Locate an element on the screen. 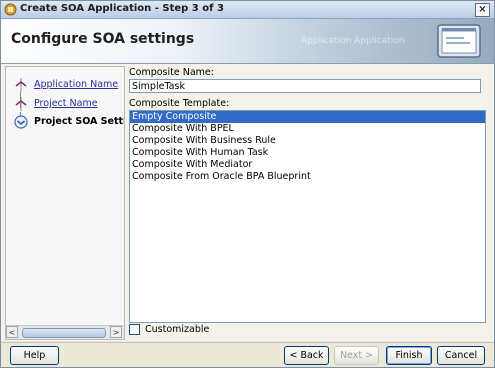  list-item-human-task: Composite With Human Task is located at coordinates (307, 153).